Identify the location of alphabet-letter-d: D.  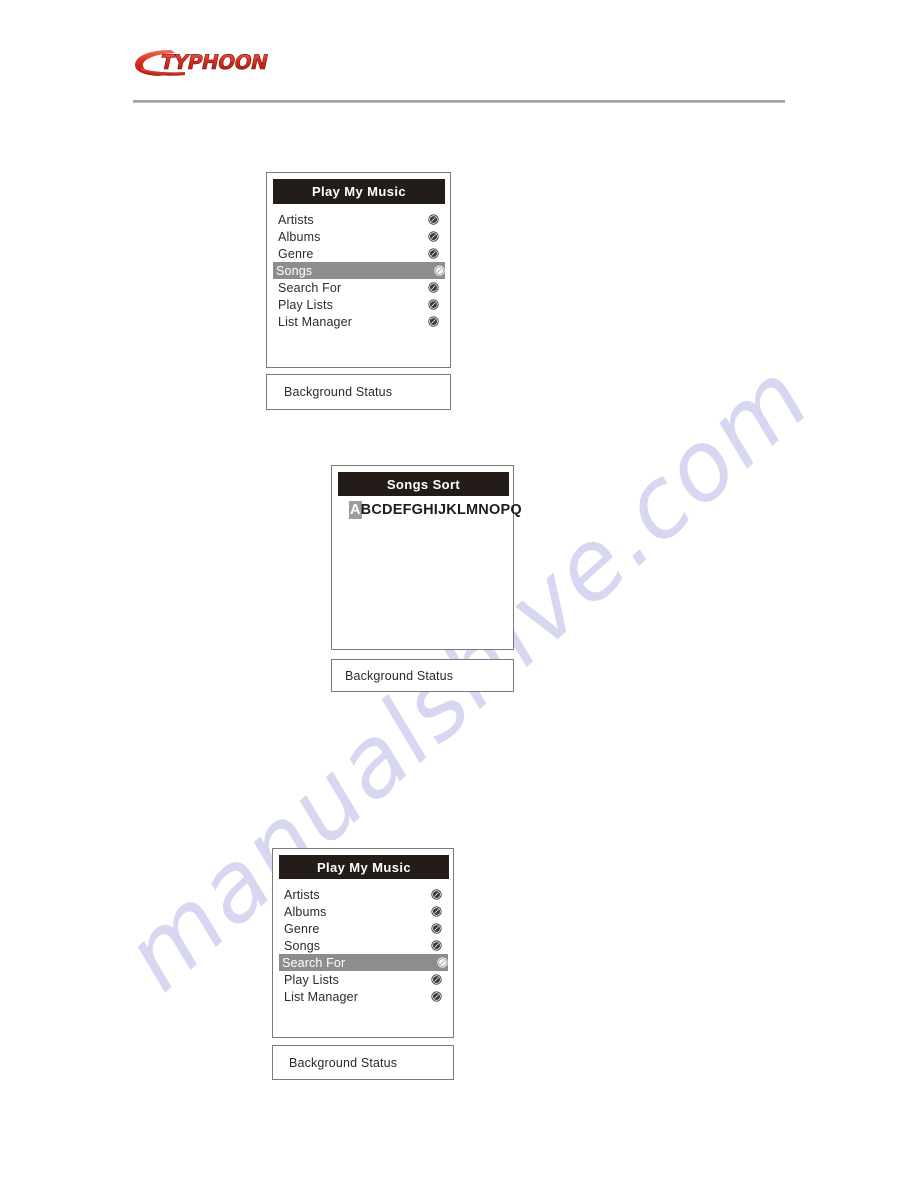
(387, 510).